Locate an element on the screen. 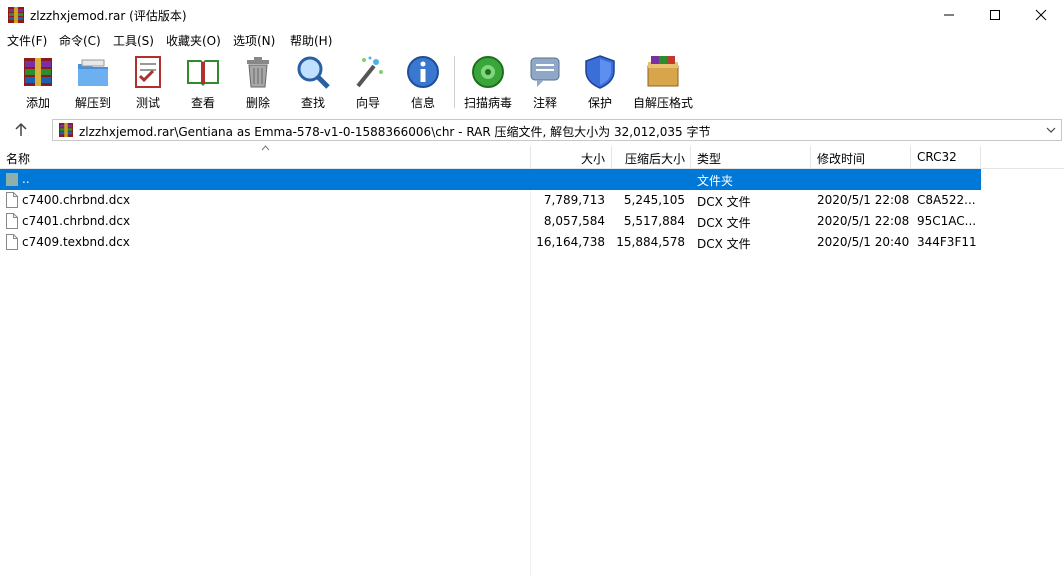  column-header-row: 名称 大小 压缩后大小 类型 修改时间 CRC32 is located at coordinates (532, 157).